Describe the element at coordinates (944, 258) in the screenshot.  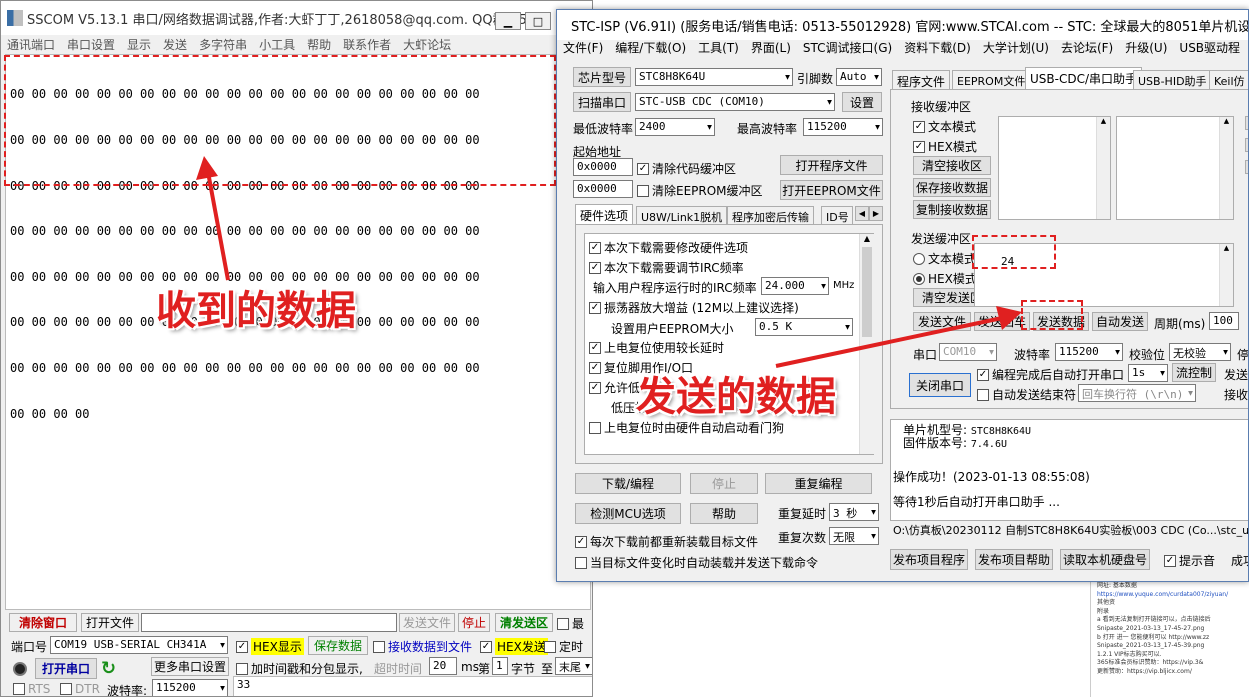
I see `send-text-mode-radio: 文本模式` at that location.